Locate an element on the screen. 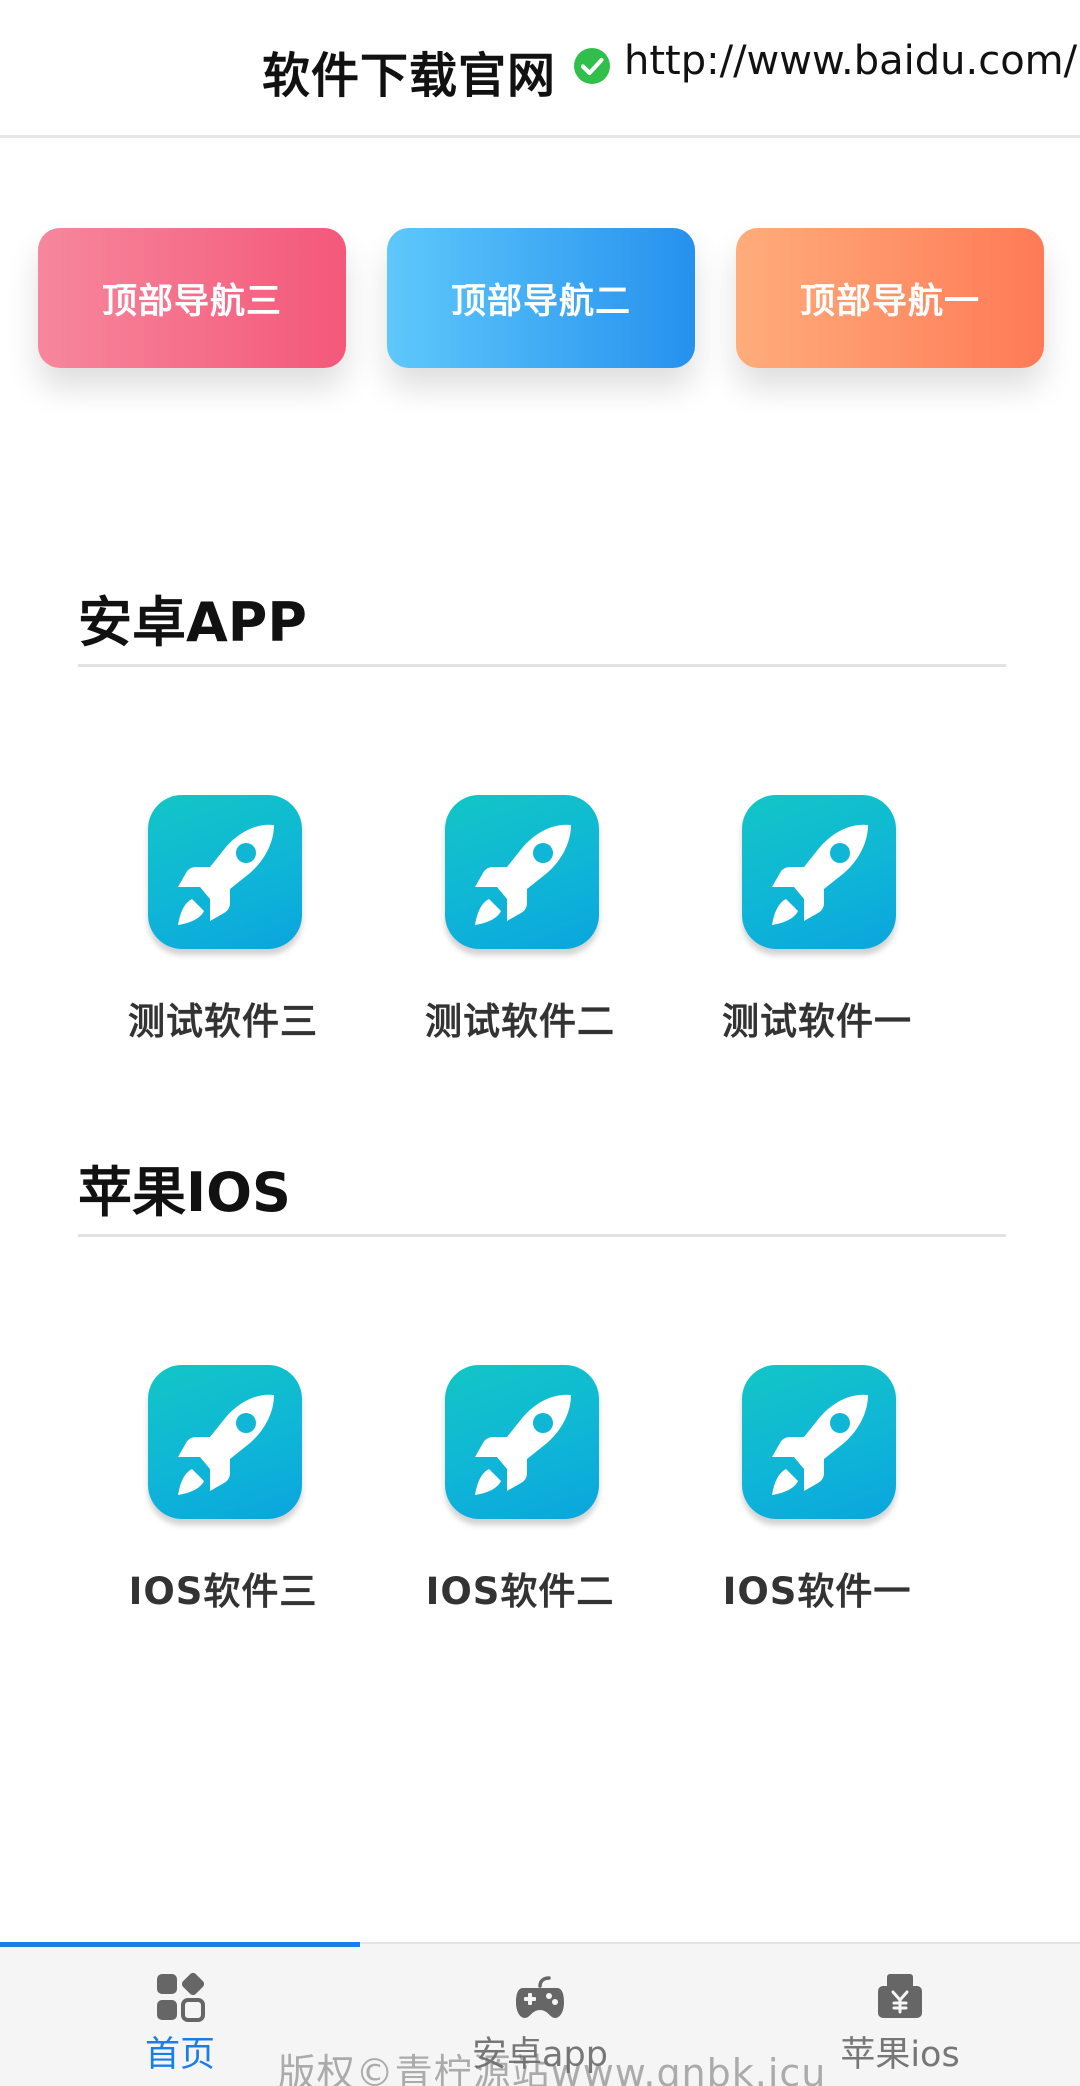  tab-android-app: 安卓app is located at coordinates (540, 2015).